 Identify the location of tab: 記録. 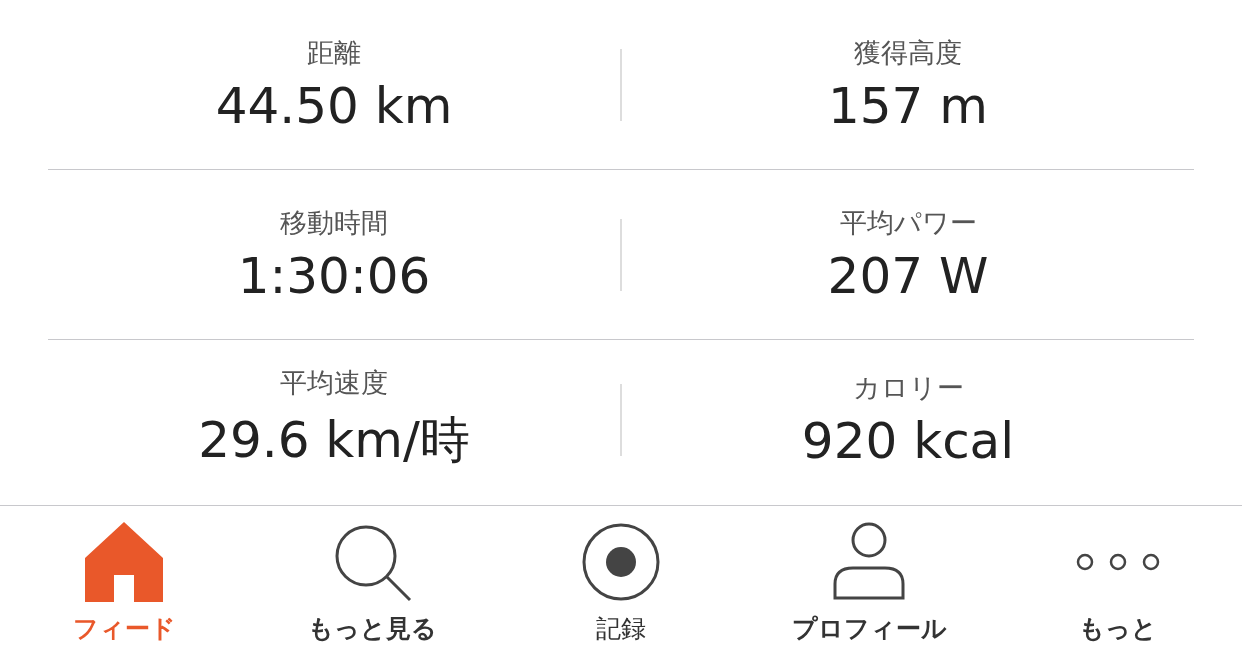
(621, 578).